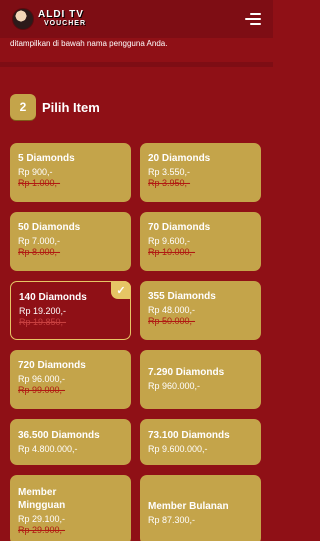 The height and width of the screenshot is (541, 320). I want to click on item-name: 70 Diamonds, so click(179, 227).